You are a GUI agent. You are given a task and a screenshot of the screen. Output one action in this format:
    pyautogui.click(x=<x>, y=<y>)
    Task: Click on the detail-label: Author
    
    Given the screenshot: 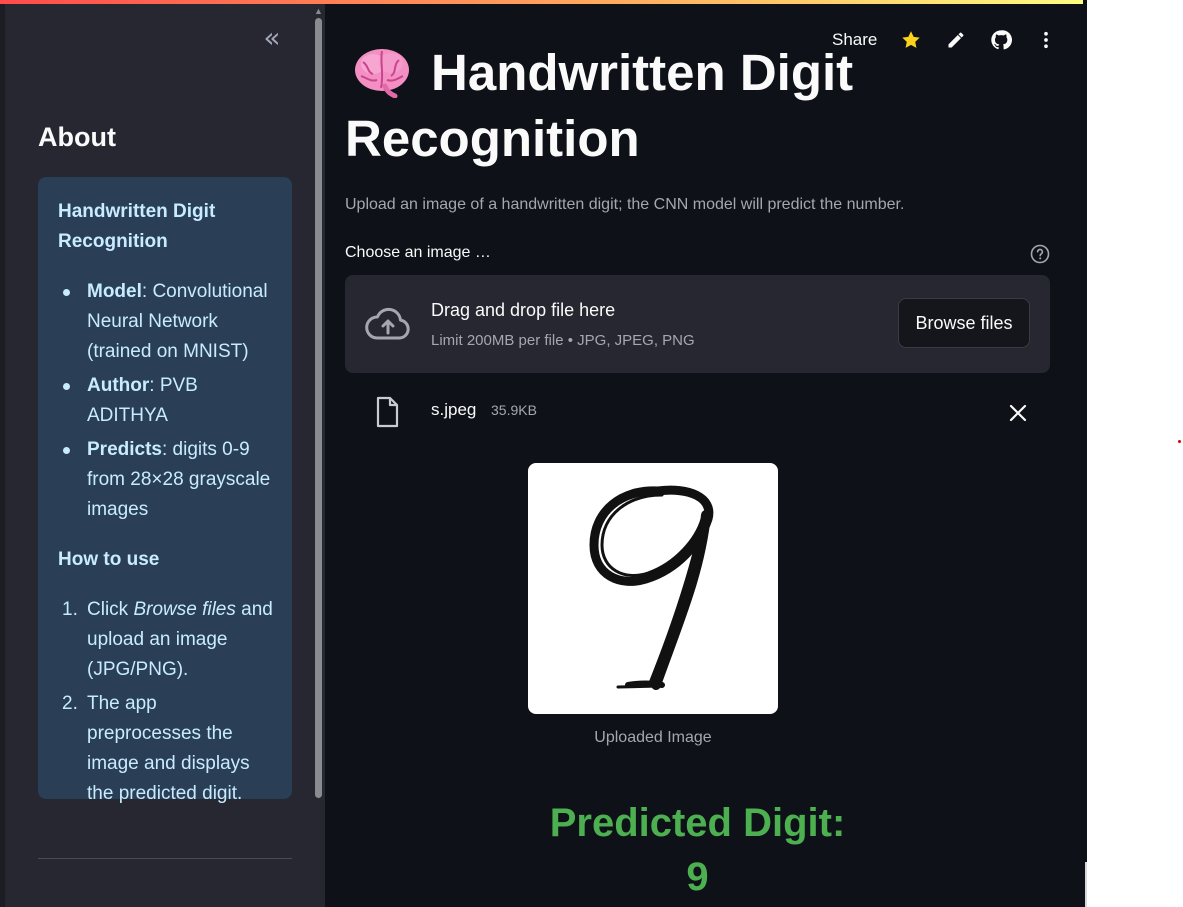 What is the action you would take?
    pyautogui.click(x=118, y=385)
    